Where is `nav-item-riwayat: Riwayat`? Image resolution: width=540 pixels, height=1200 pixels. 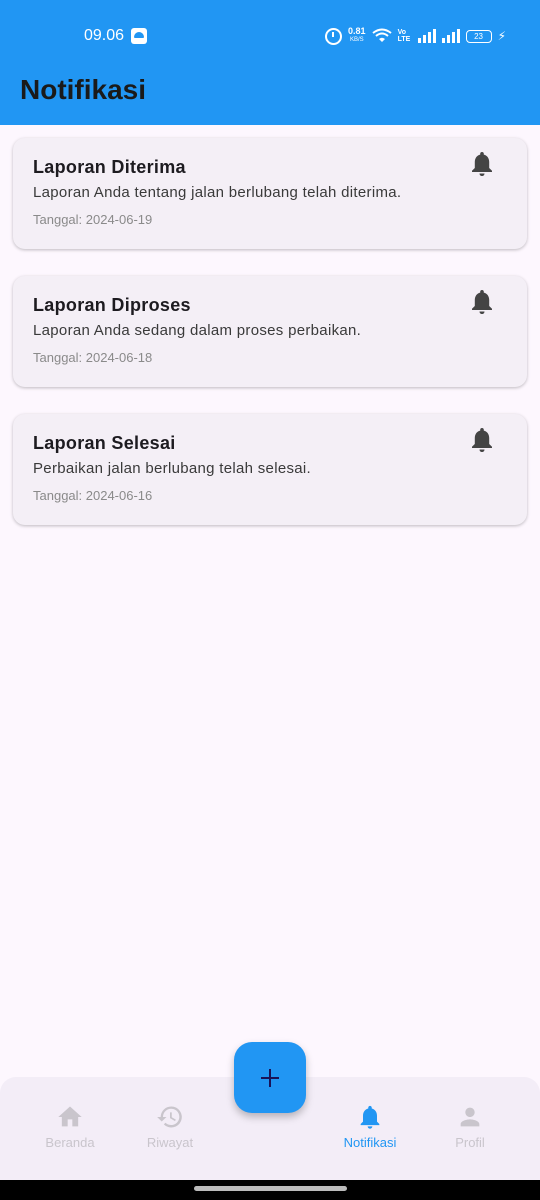 nav-item-riwayat: Riwayat is located at coordinates (170, 1126).